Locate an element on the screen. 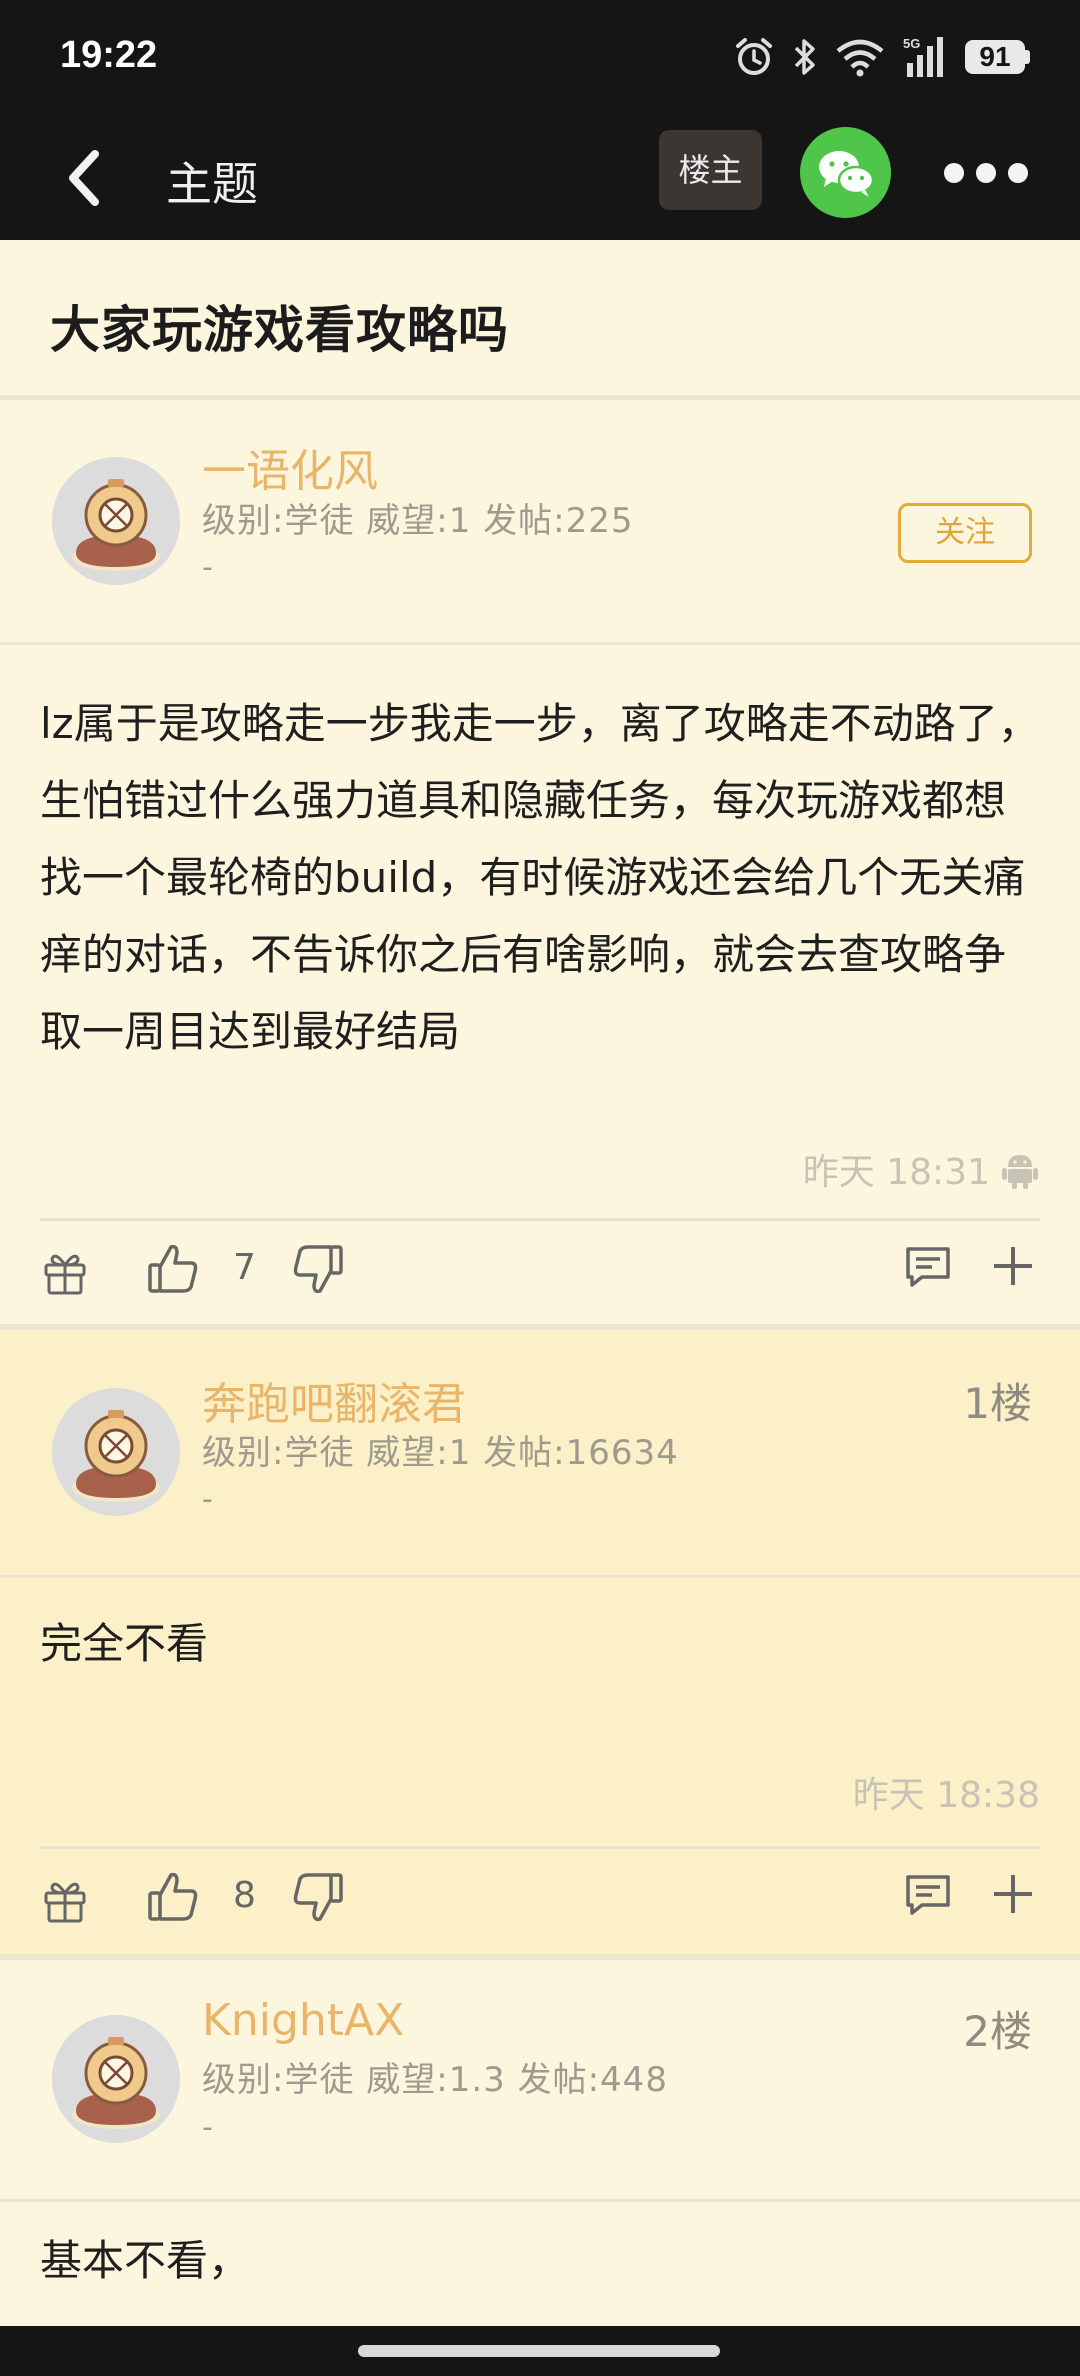 The image size is (1080, 2376). follow-button: 关注 is located at coordinates (965, 533).